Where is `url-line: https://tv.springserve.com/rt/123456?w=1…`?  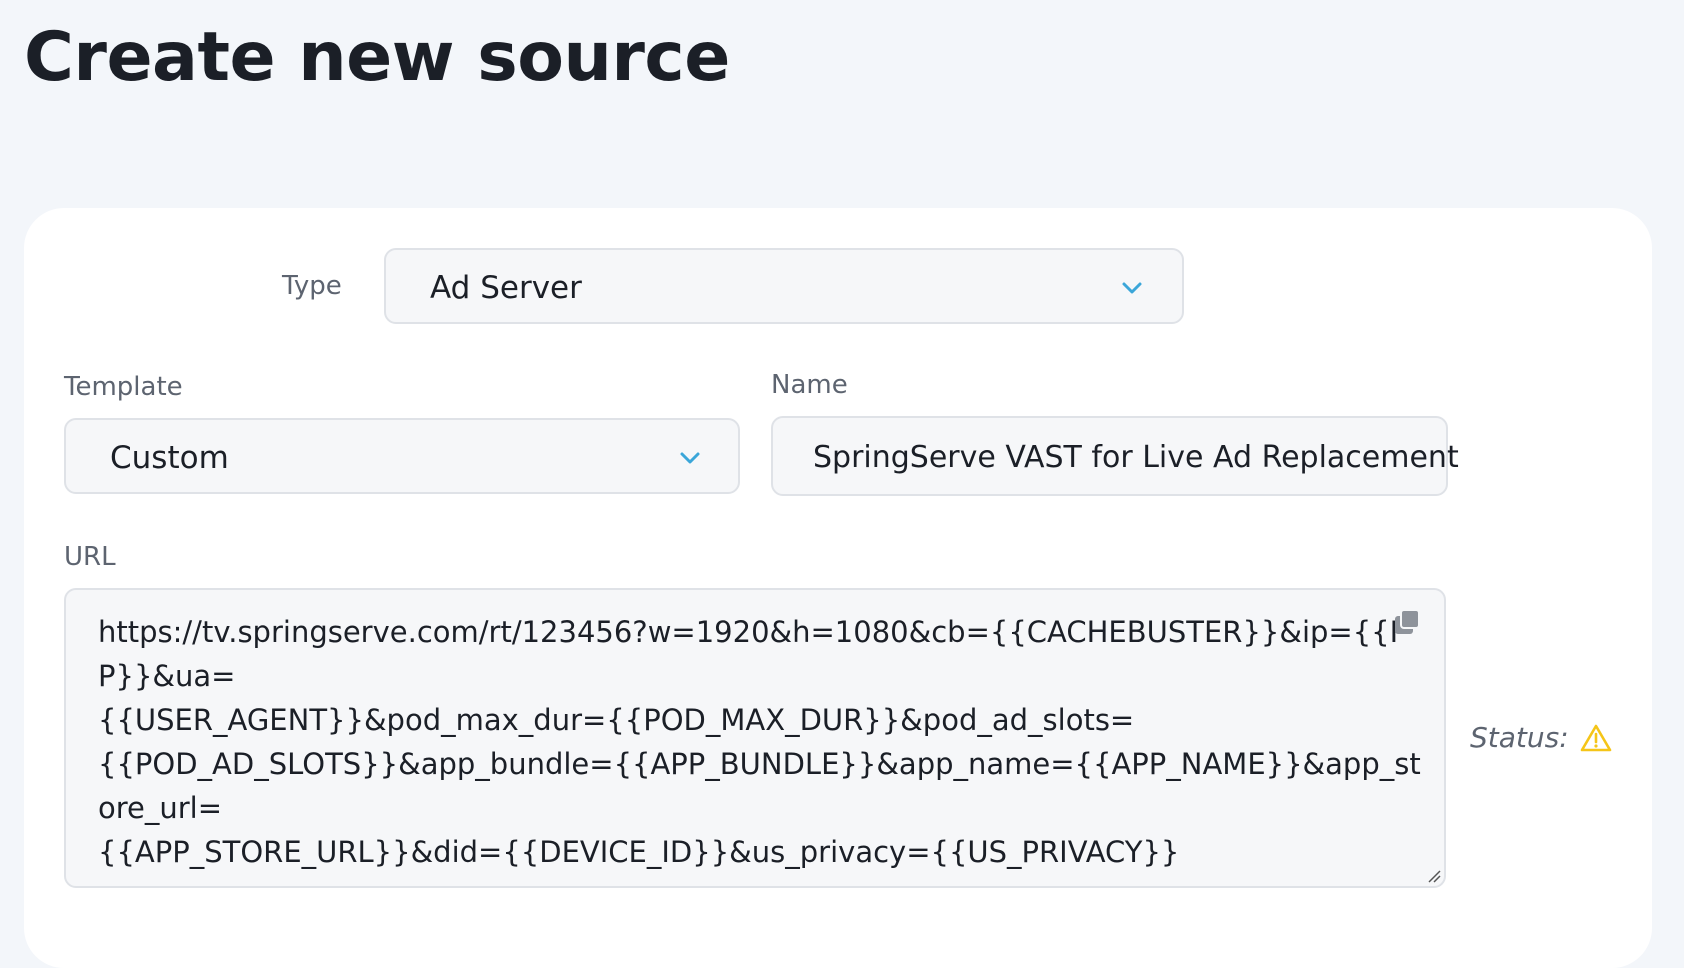 url-line: https://tv.springserve.com/rt/123456?w=1… is located at coordinates (748, 654).